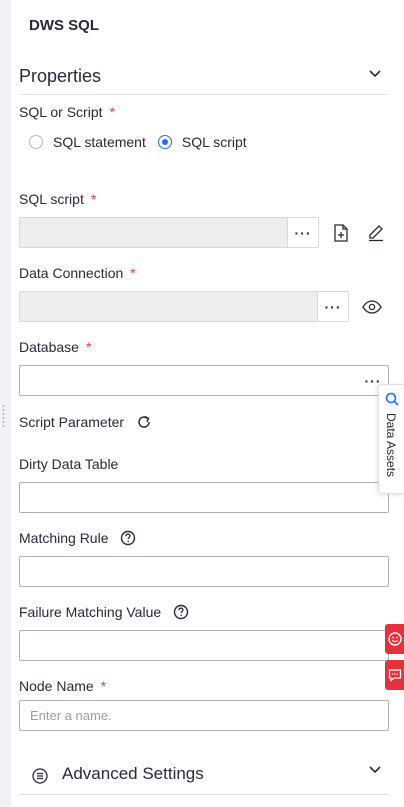 The image size is (404, 807). What do you see at coordinates (77, 273) in the screenshot?
I see `data-connection-label: Data Connection *` at bounding box center [77, 273].